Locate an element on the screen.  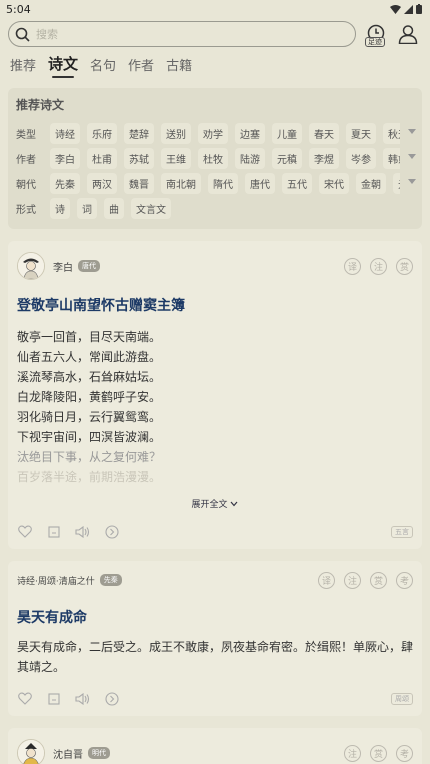
status-time: 5:04 is located at coordinates (18, 9).